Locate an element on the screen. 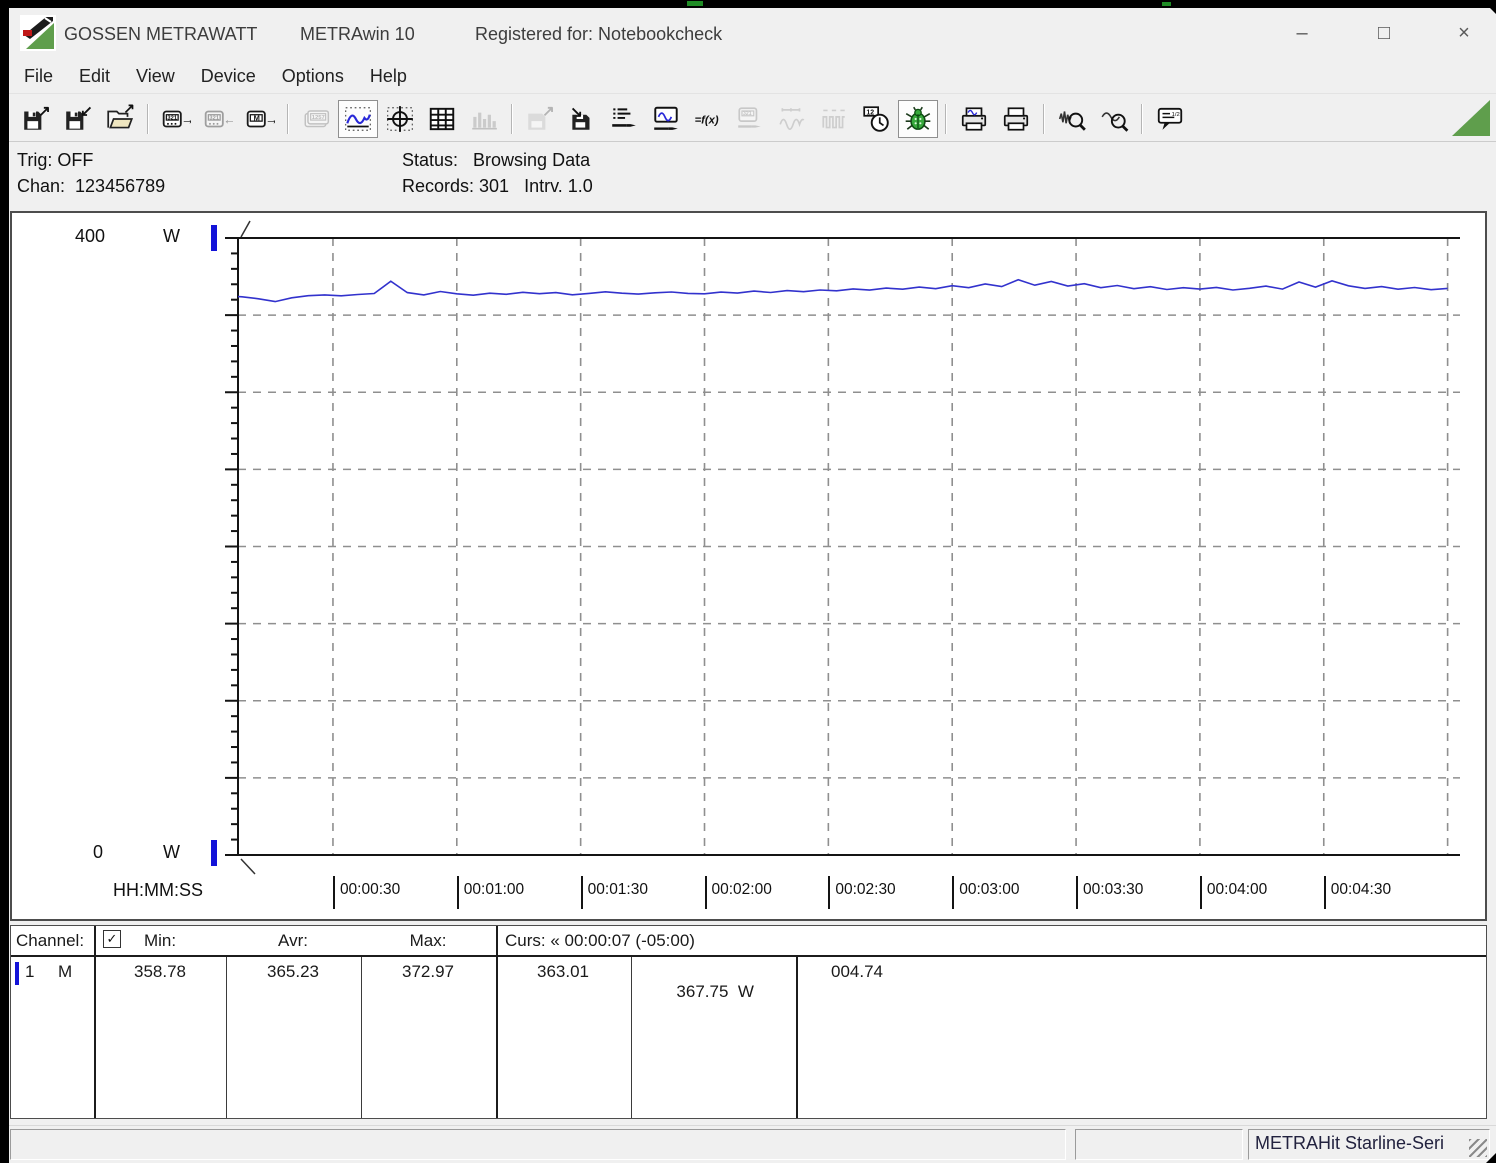  x-axis-tick-label: 00:02:30 is located at coordinates (865, 889).